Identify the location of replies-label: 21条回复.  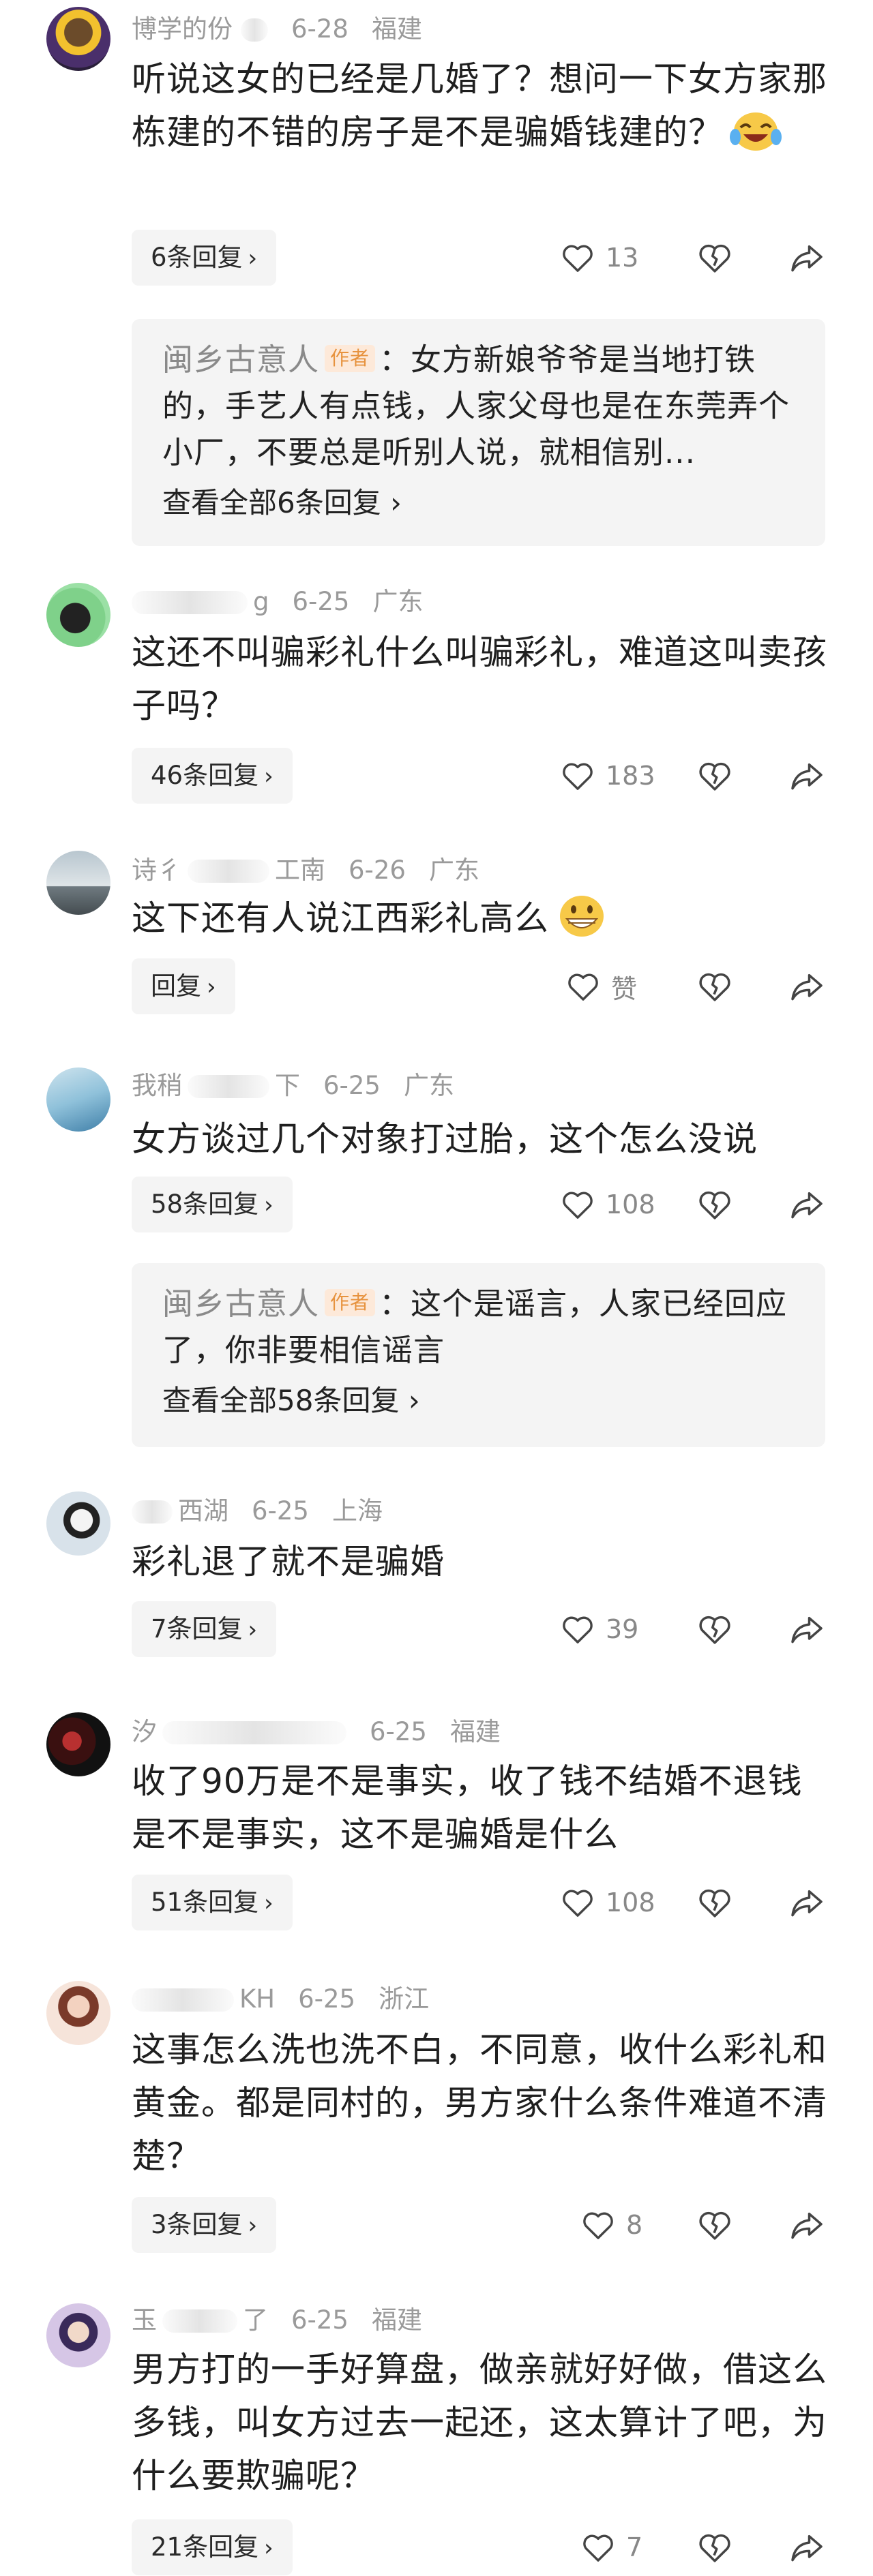
(205, 2547).